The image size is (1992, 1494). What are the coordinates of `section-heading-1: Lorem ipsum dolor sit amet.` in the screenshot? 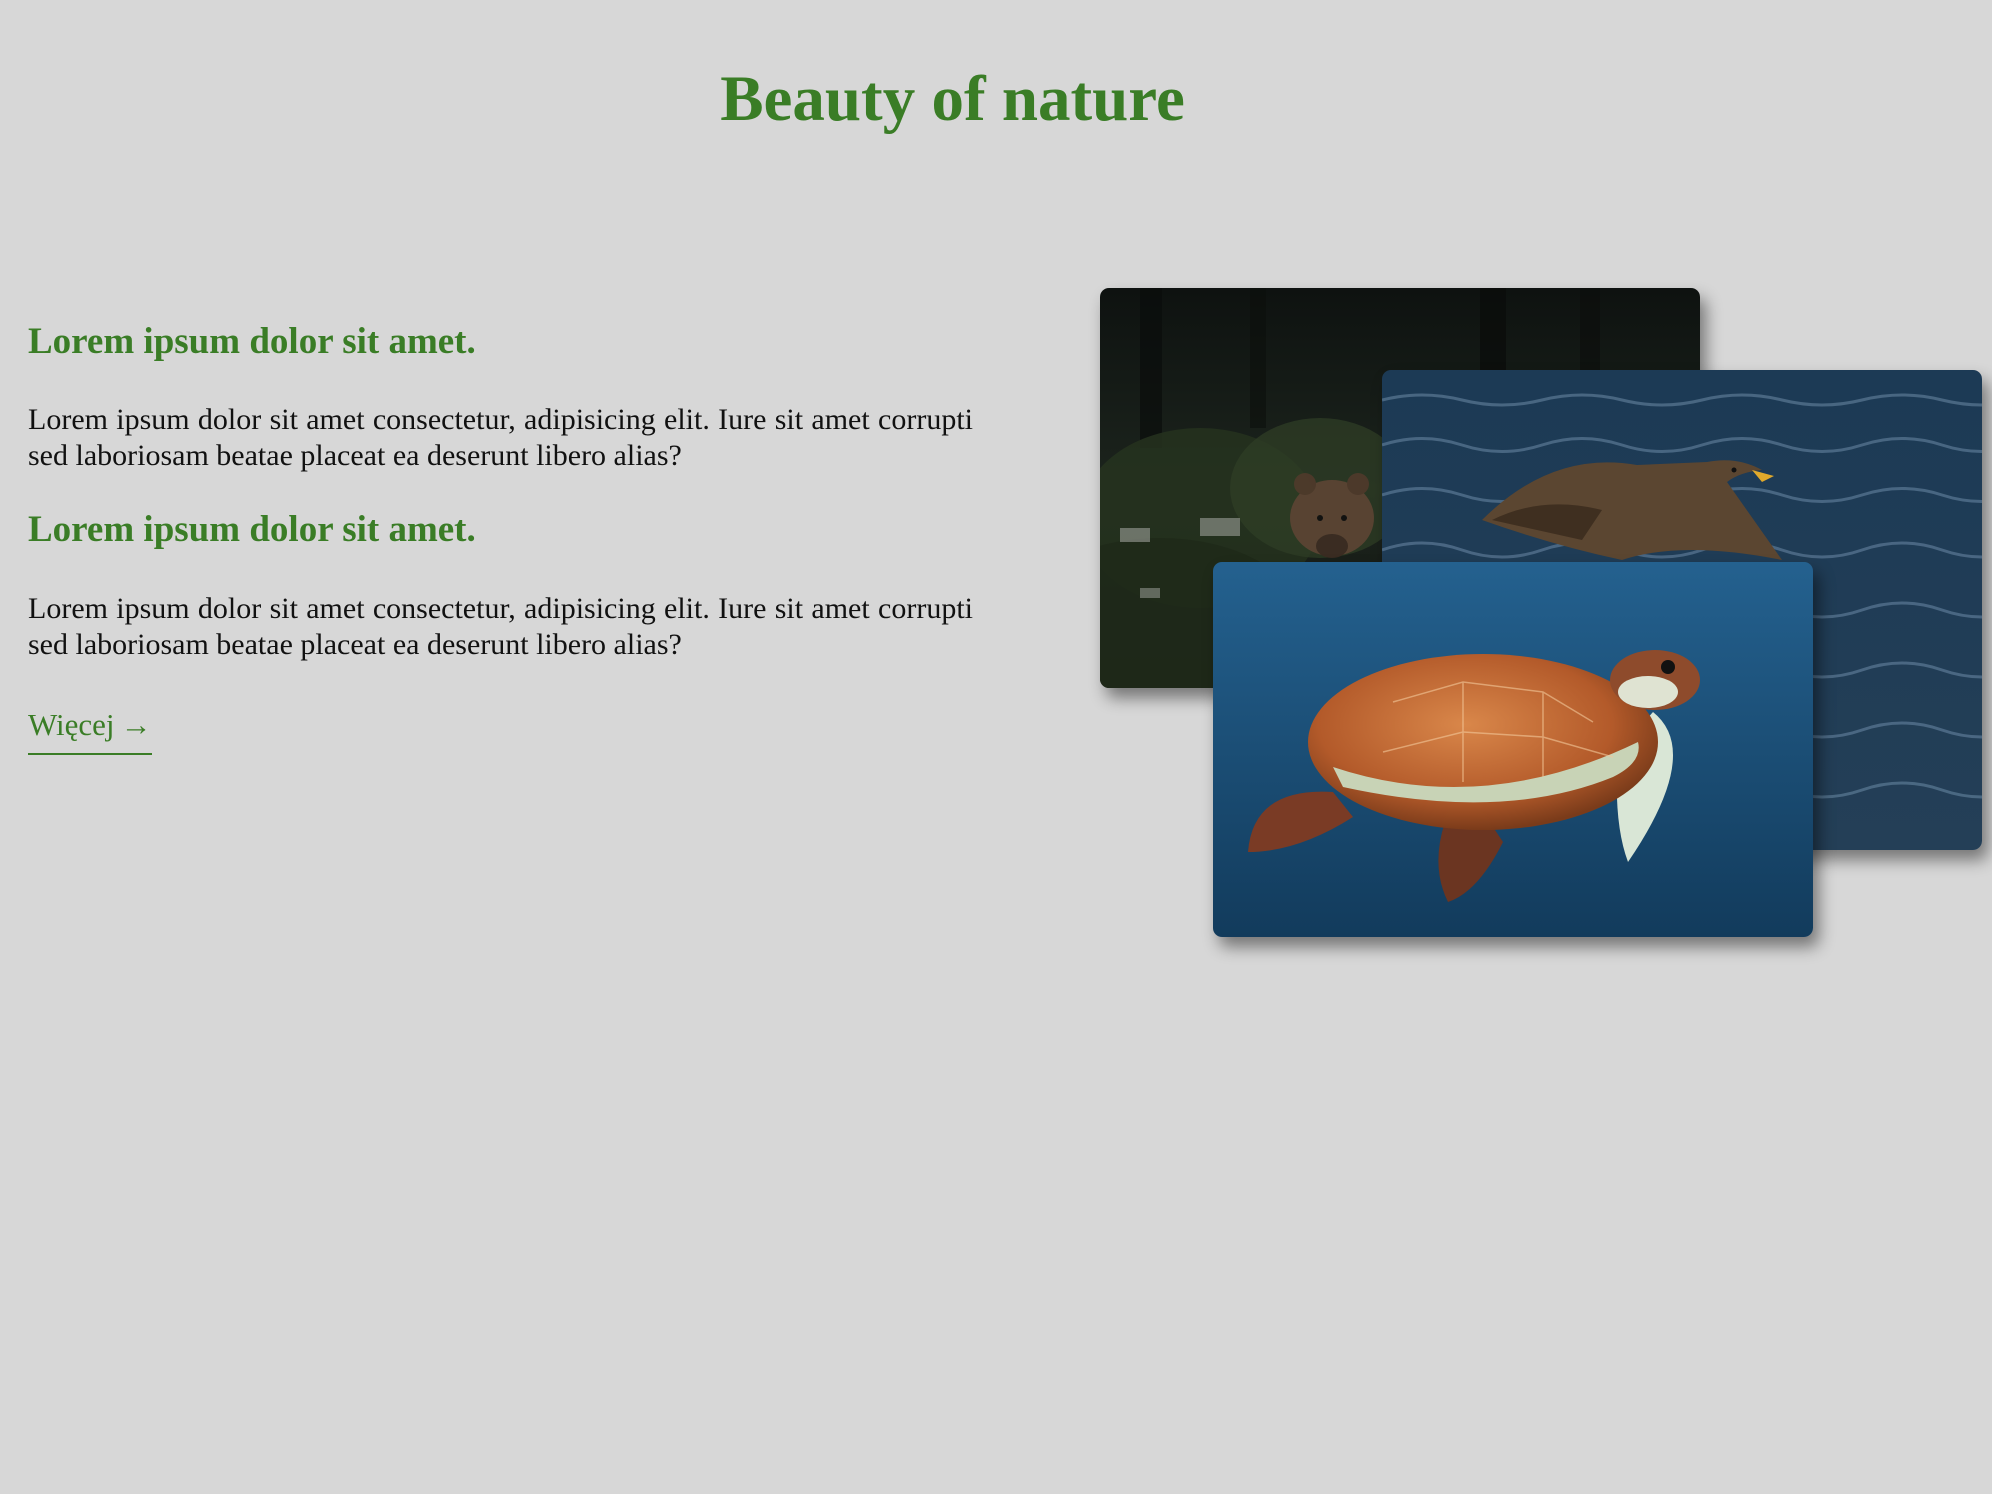 It's located at (252, 341).